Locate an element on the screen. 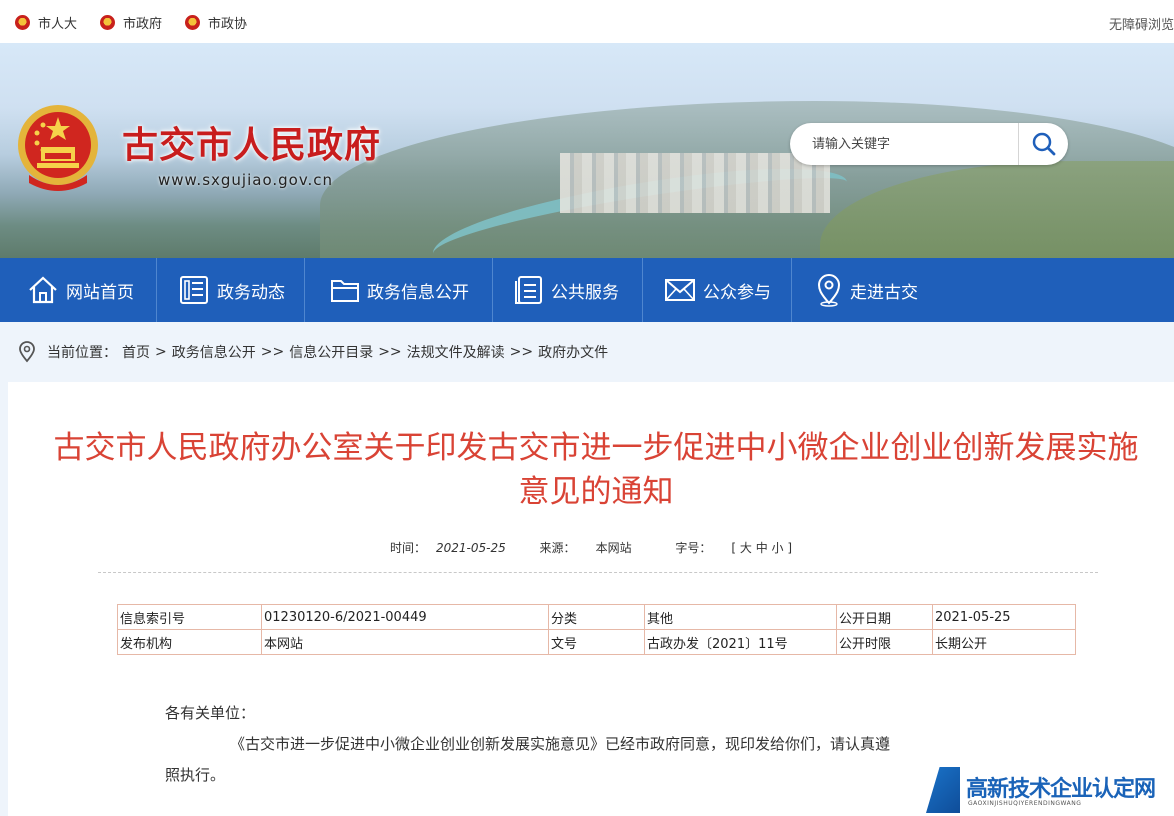 This screenshot has width=1174, height=816. nav-item-public-participation: 公众参与 is located at coordinates (717, 290).